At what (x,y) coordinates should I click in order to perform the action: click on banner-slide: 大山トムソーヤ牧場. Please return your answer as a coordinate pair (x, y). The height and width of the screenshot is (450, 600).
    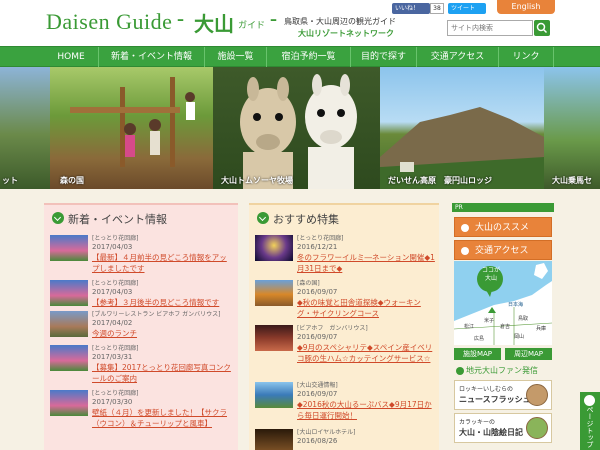
    Looking at the image, I should click on (296, 128).